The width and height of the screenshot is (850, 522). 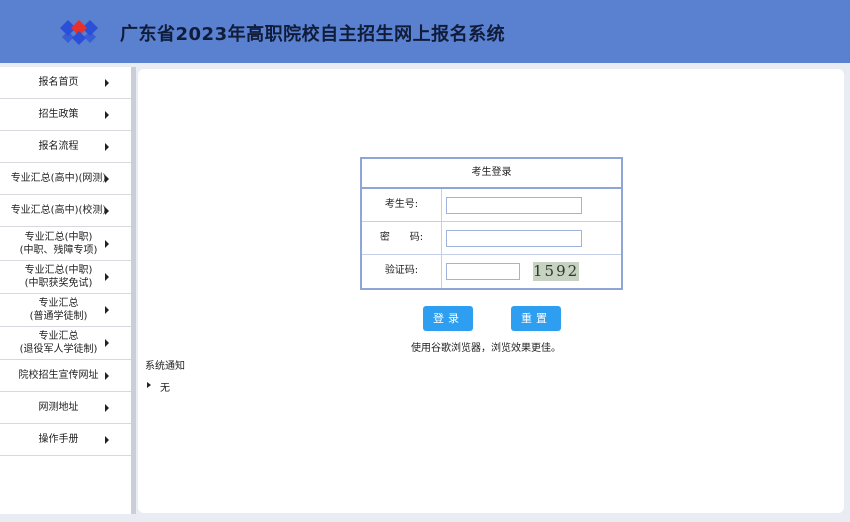 What do you see at coordinates (165, 366) in the screenshot?
I see `notice-title: 系统通知` at bounding box center [165, 366].